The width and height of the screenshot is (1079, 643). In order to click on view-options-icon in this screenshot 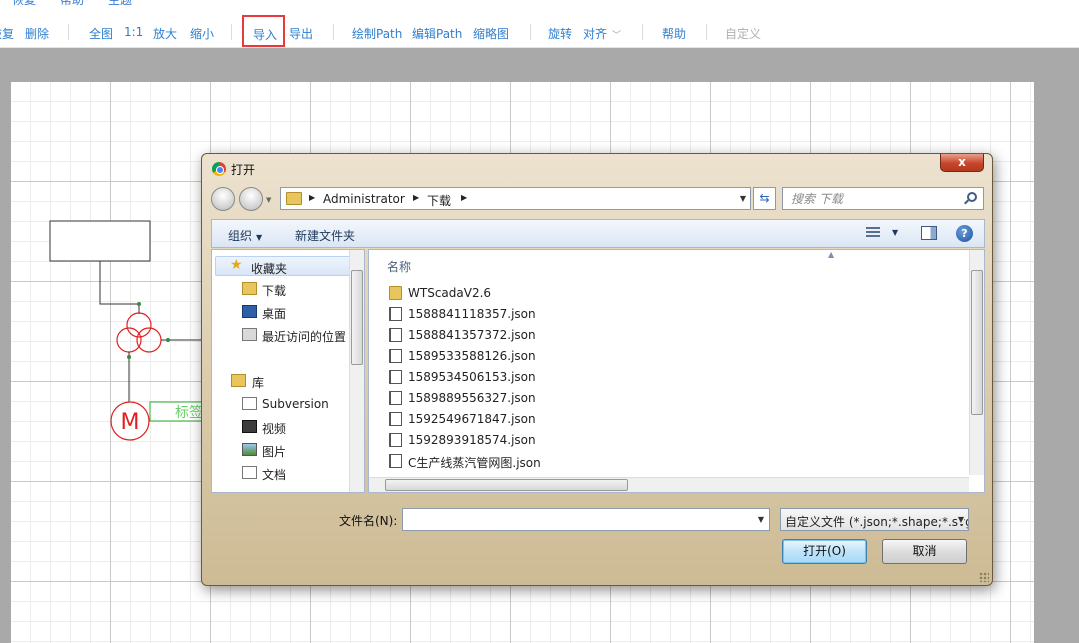, I will do `click(873, 233)`.